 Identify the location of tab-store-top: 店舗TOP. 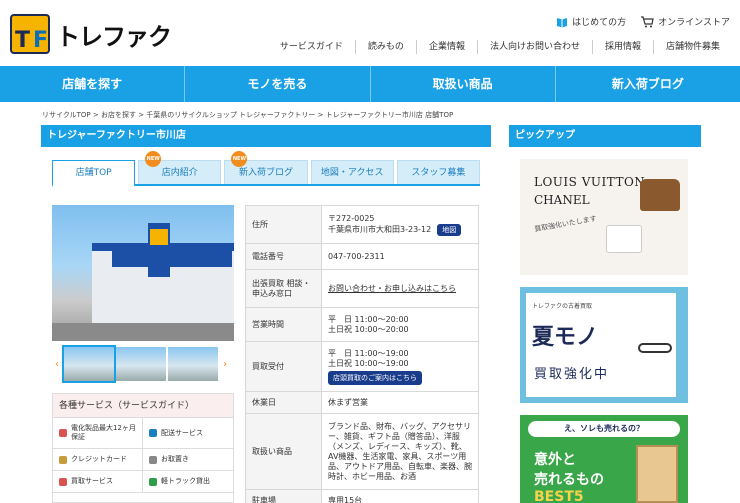
(94, 173).